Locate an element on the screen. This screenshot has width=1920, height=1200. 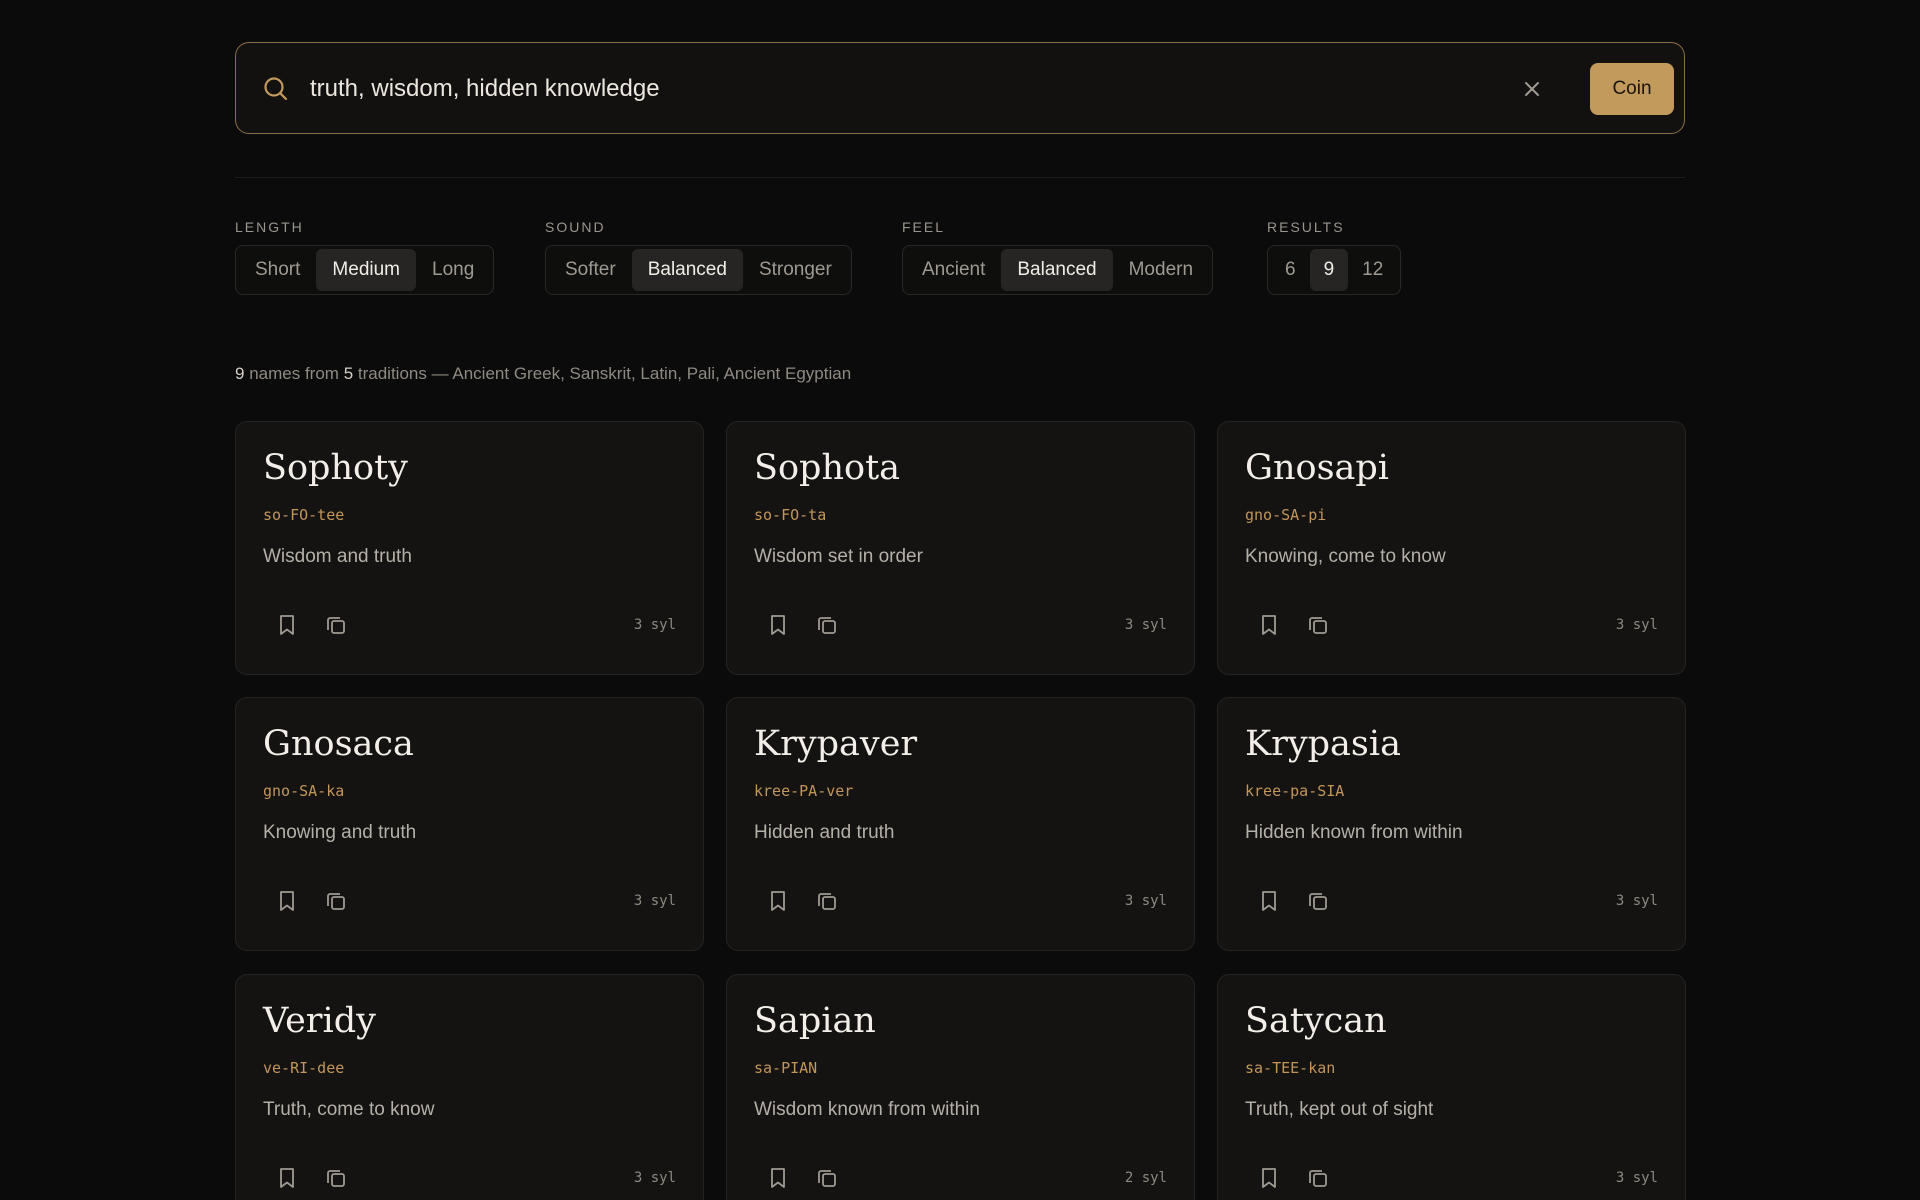
filter-sound: SOUND Softer Balanced Stronger is located at coordinates (698, 256).